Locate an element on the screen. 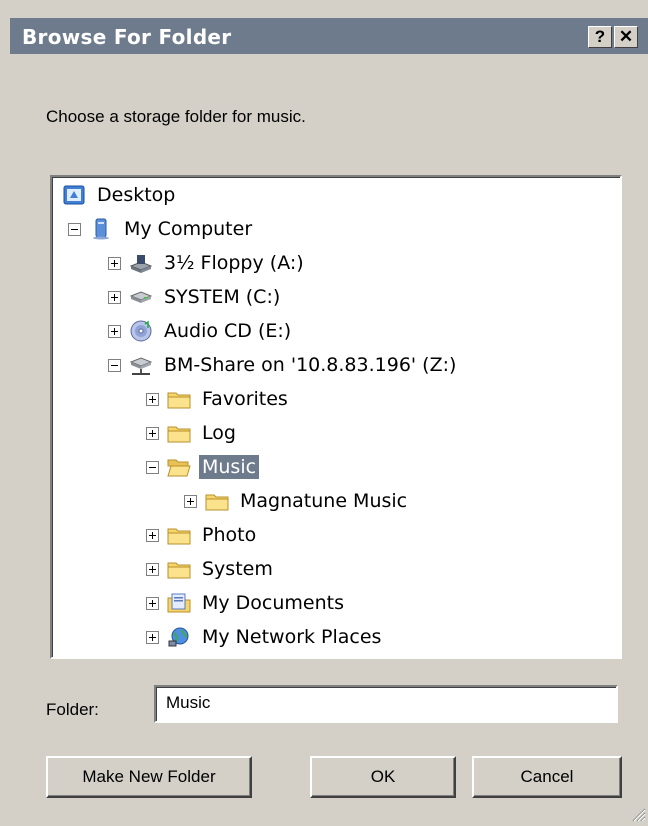  tree-item-log: Log is located at coordinates (192, 433).